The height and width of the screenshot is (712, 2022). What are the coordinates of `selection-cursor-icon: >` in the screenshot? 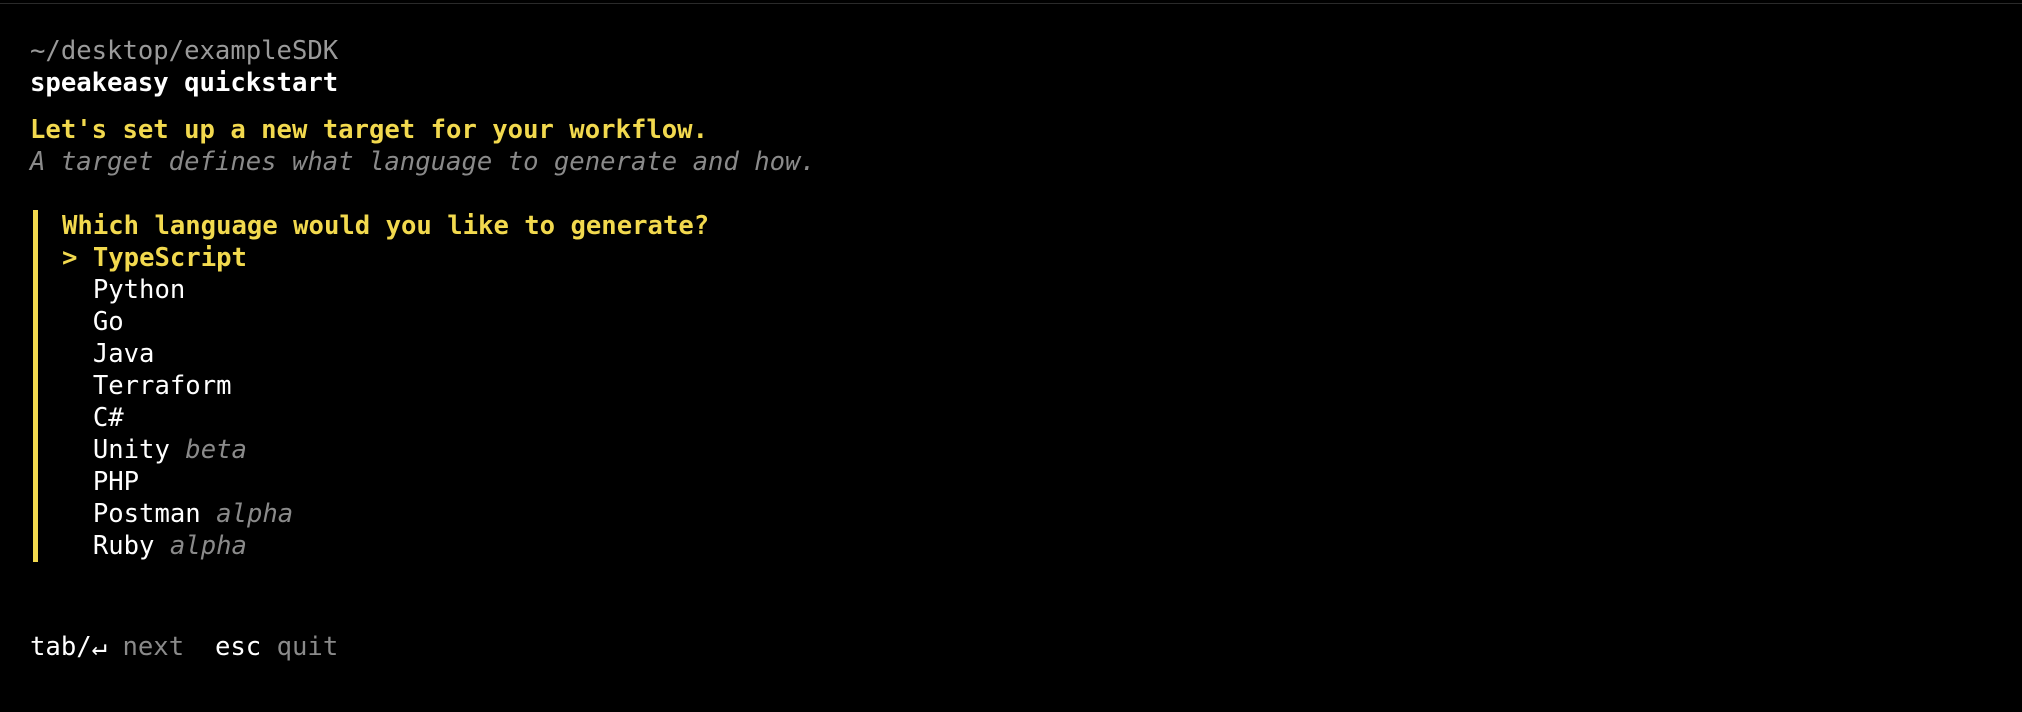 It's located at (70, 258).